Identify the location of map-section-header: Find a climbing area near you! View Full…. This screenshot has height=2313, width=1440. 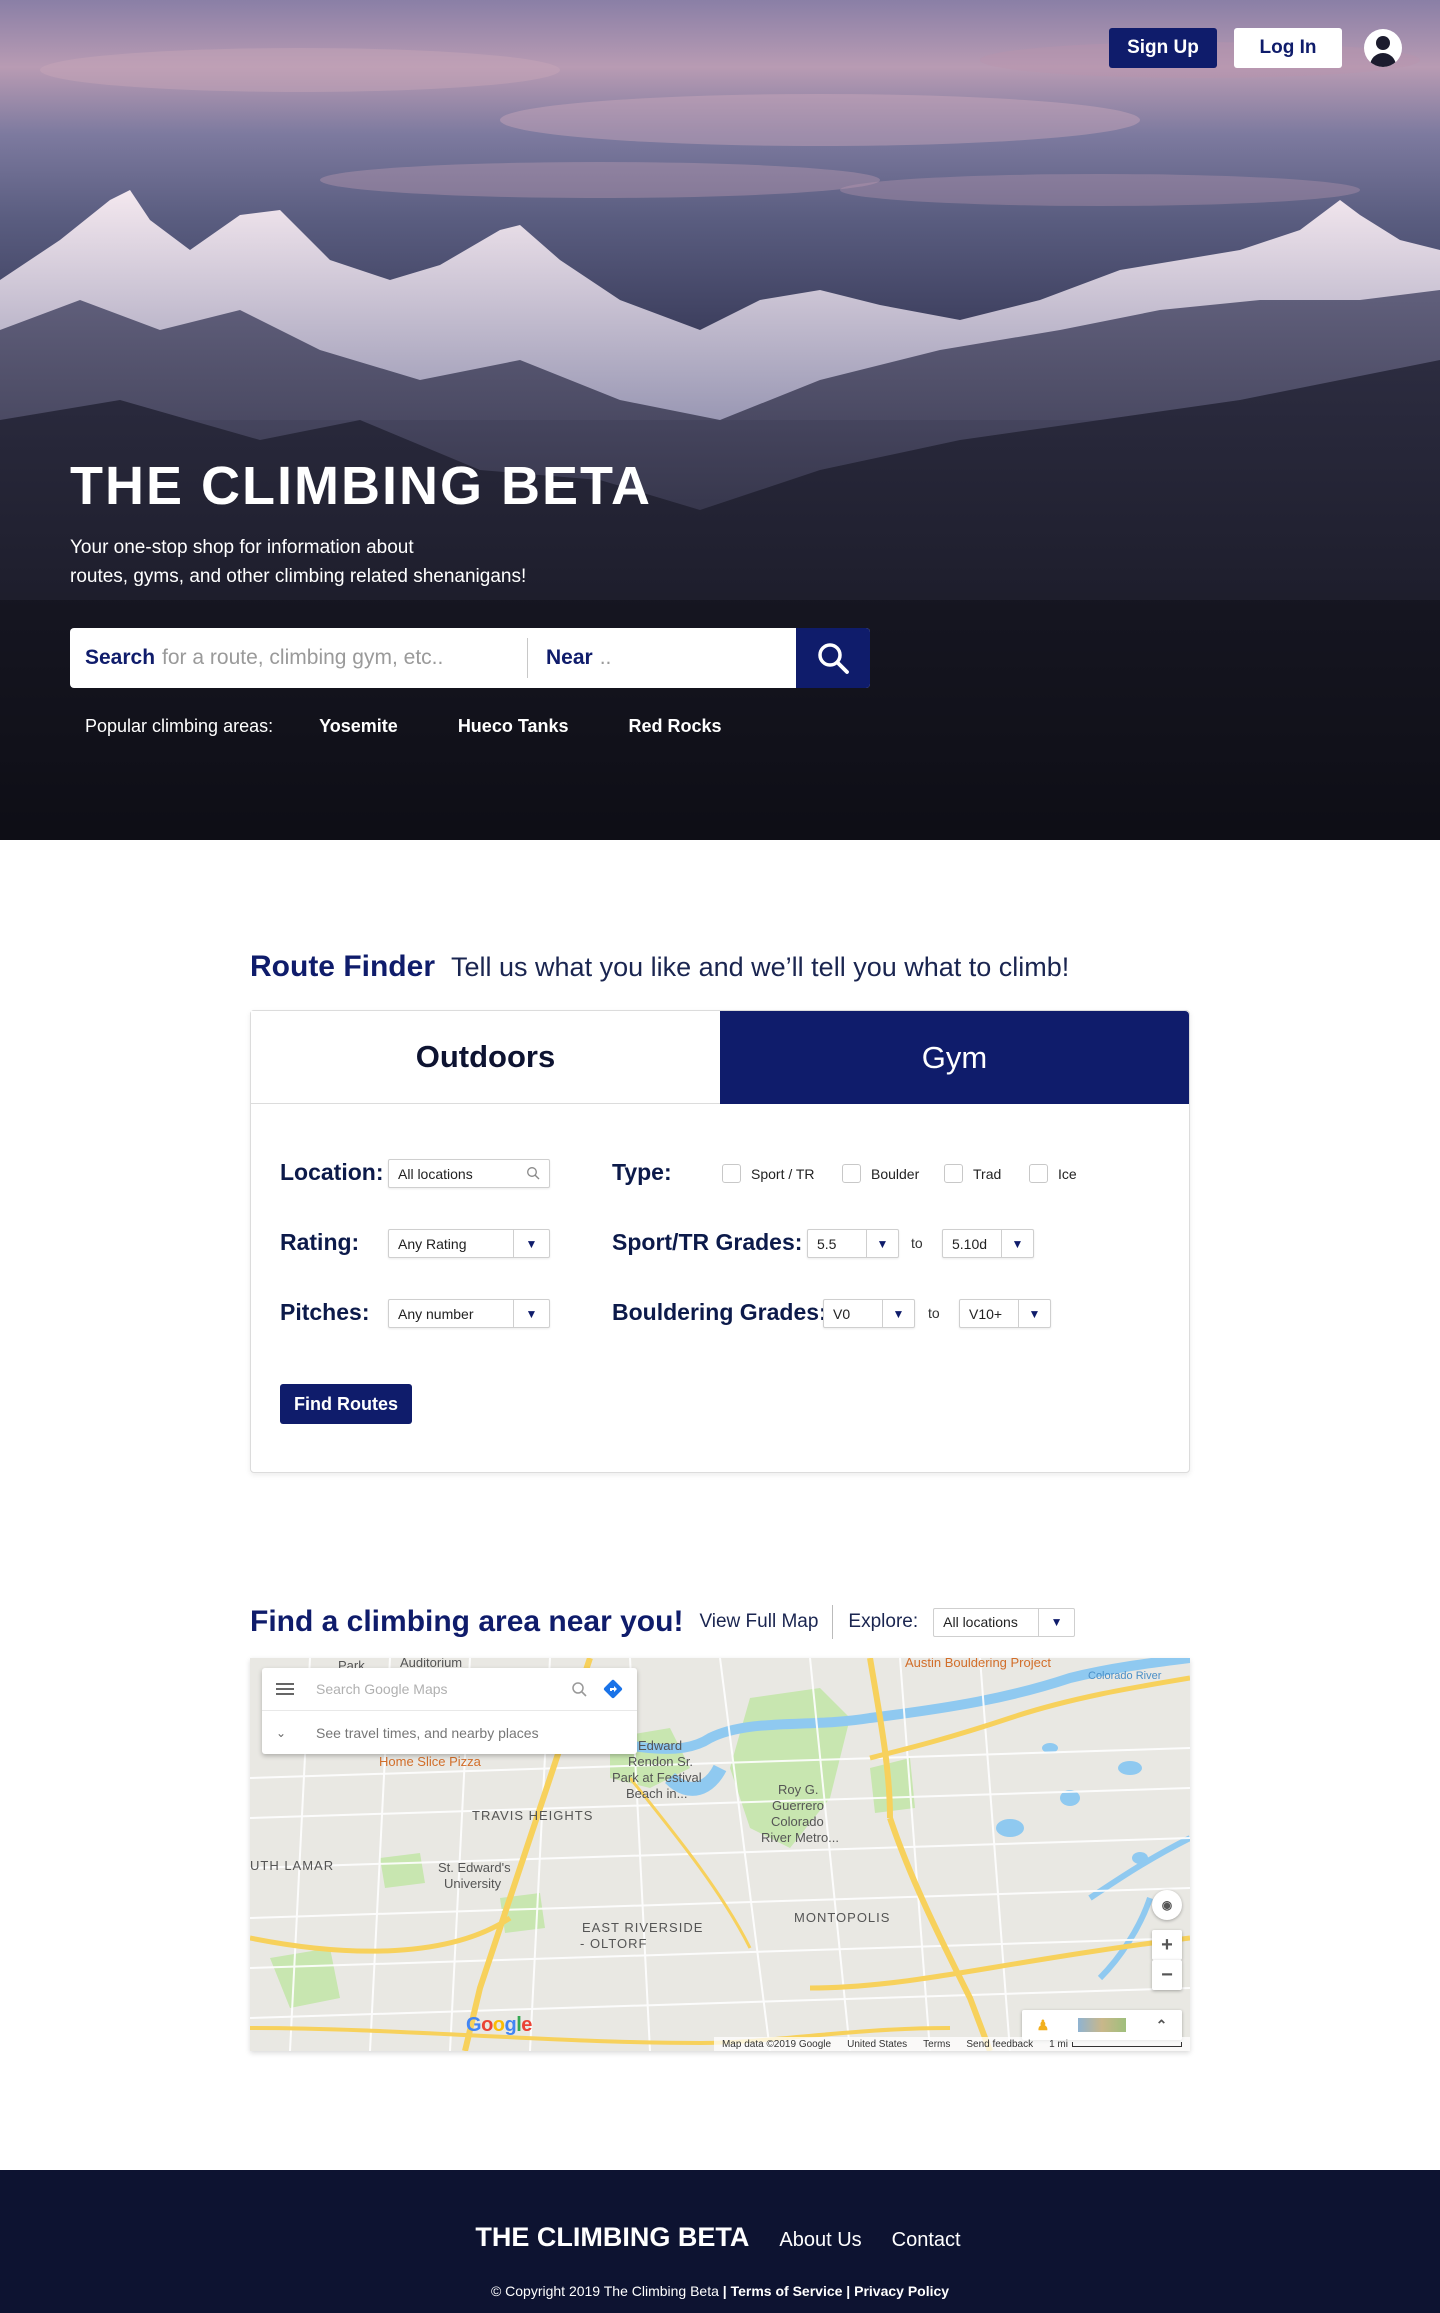
(663, 1622).